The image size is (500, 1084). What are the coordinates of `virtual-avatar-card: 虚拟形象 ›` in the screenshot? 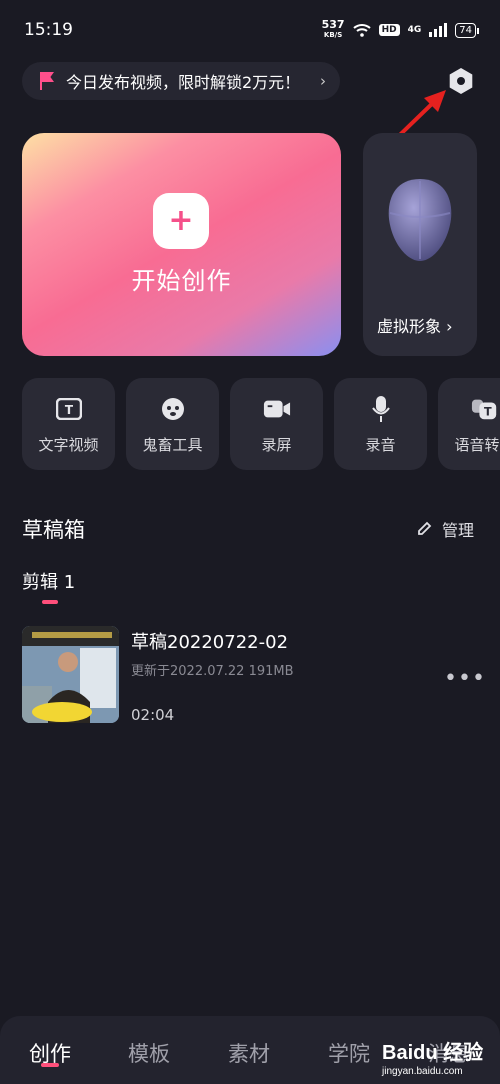 It's located at (420, 244).